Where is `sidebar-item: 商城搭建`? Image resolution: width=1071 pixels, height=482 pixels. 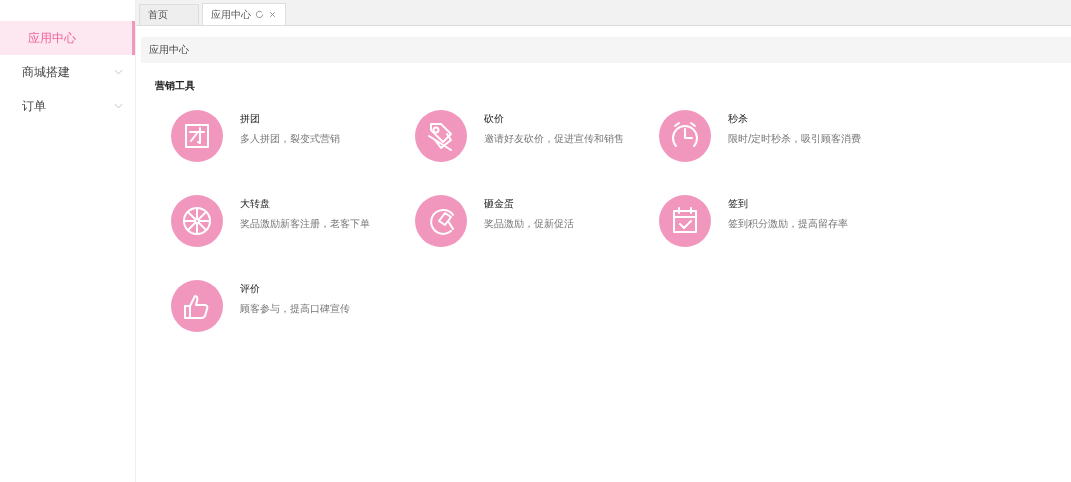
sidebar-item: 商城搭建 is located at coordinates (67, 72).